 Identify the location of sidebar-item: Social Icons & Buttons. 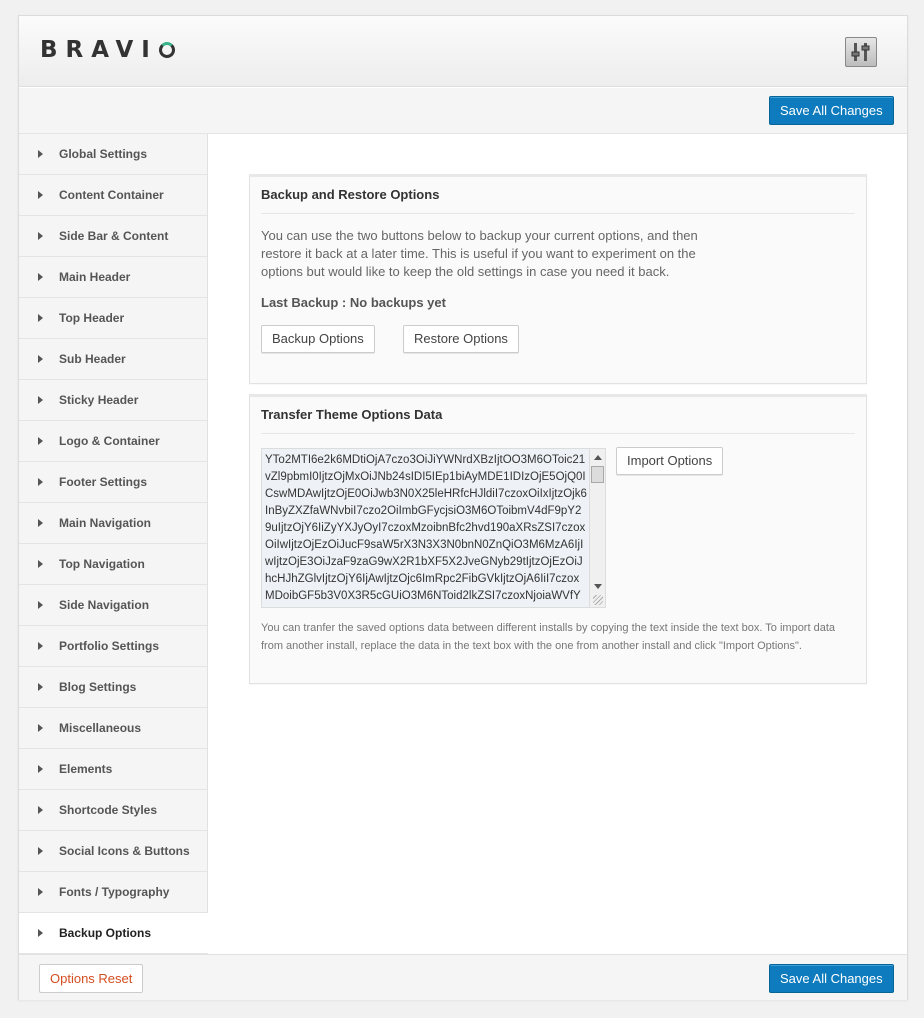
(113, 851).